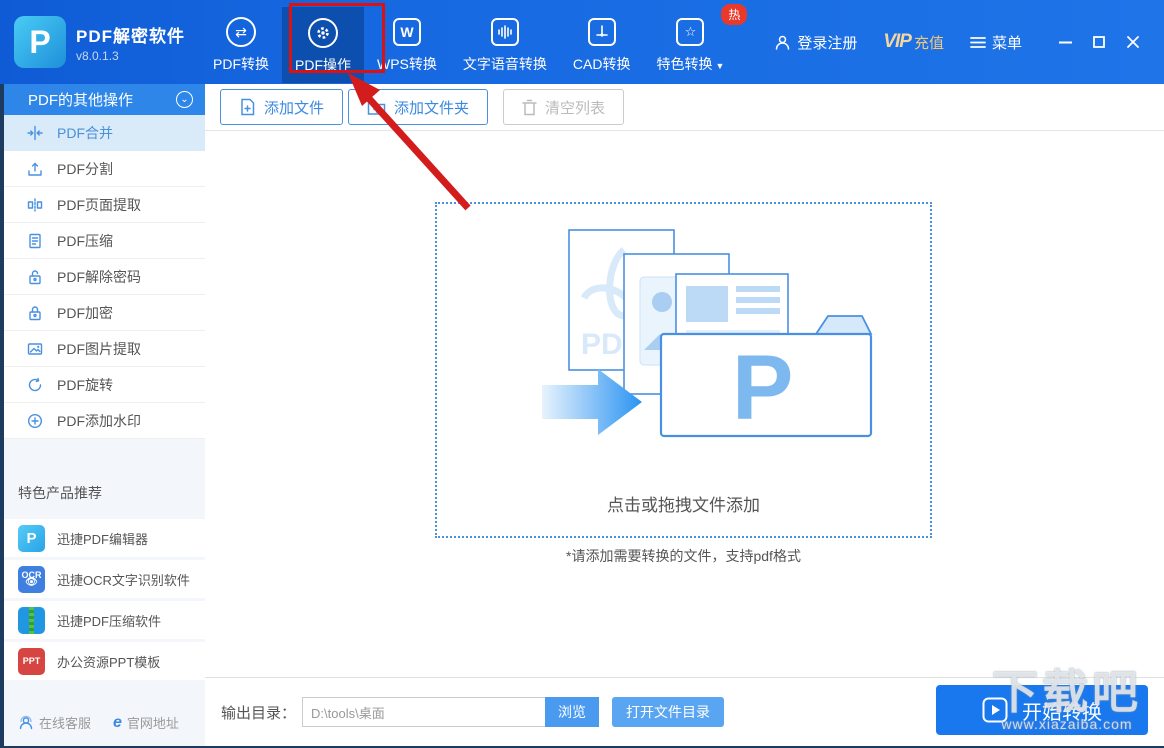 This screenshot has height=748, width=1164. I want to click on product-pdf-editor: P 迅捷PDF编辑器, so click(104, 538).